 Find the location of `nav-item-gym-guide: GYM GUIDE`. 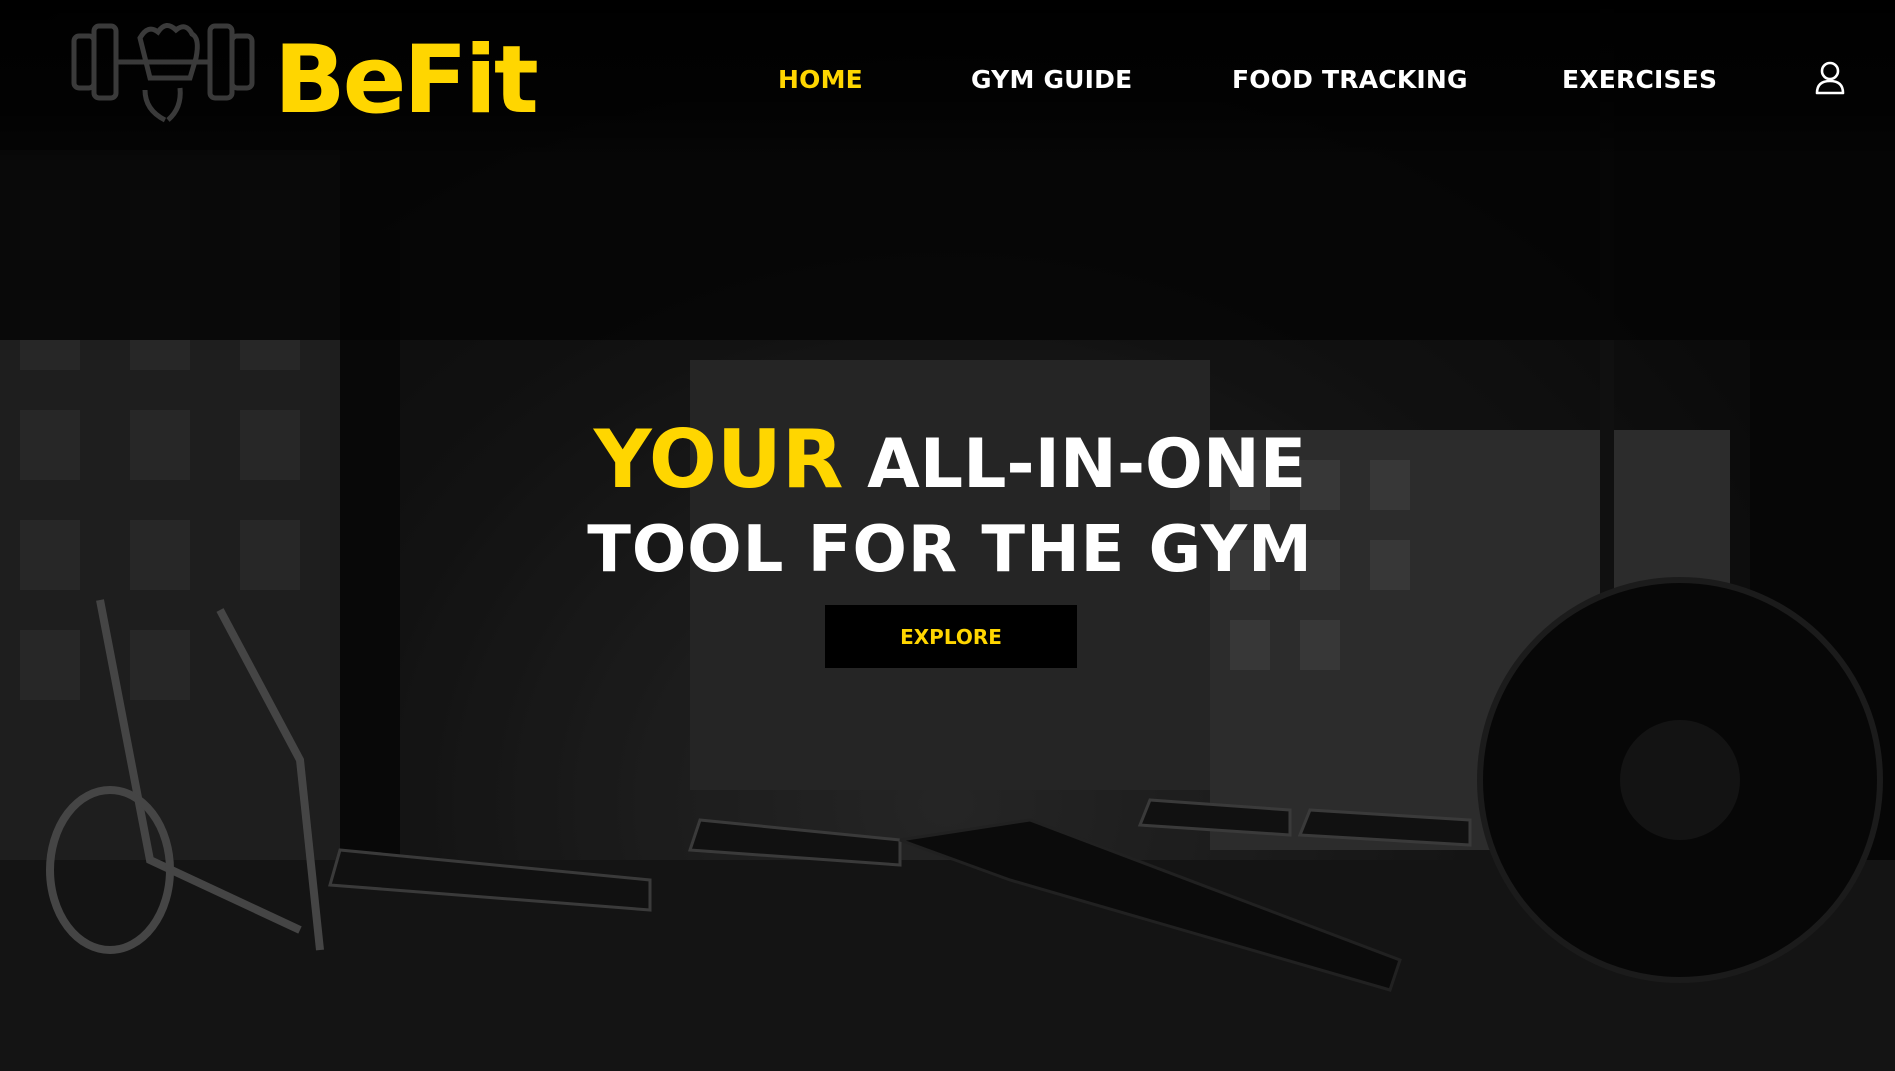

nav-item-gym-guide: GYM GUIDE is located at coordinates (1051, 80).